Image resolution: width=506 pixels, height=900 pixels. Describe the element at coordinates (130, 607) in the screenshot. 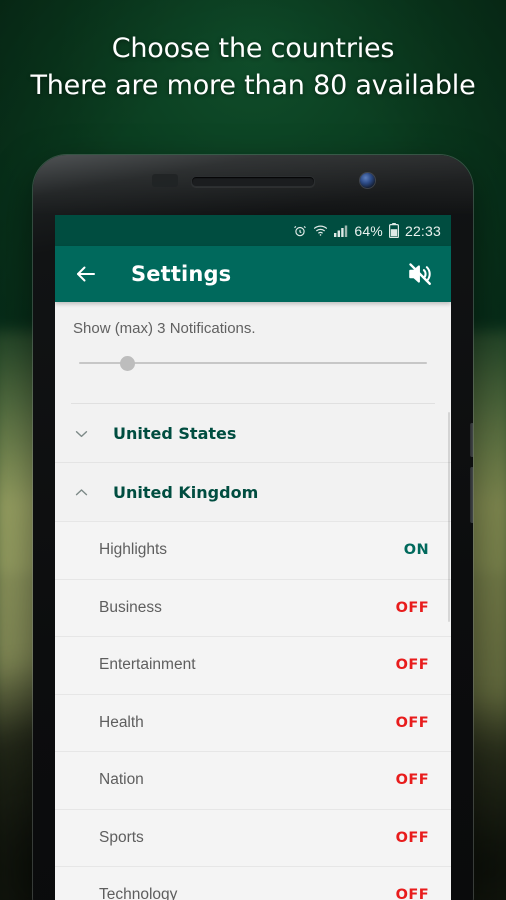

I see `category-label: Business` at that location.